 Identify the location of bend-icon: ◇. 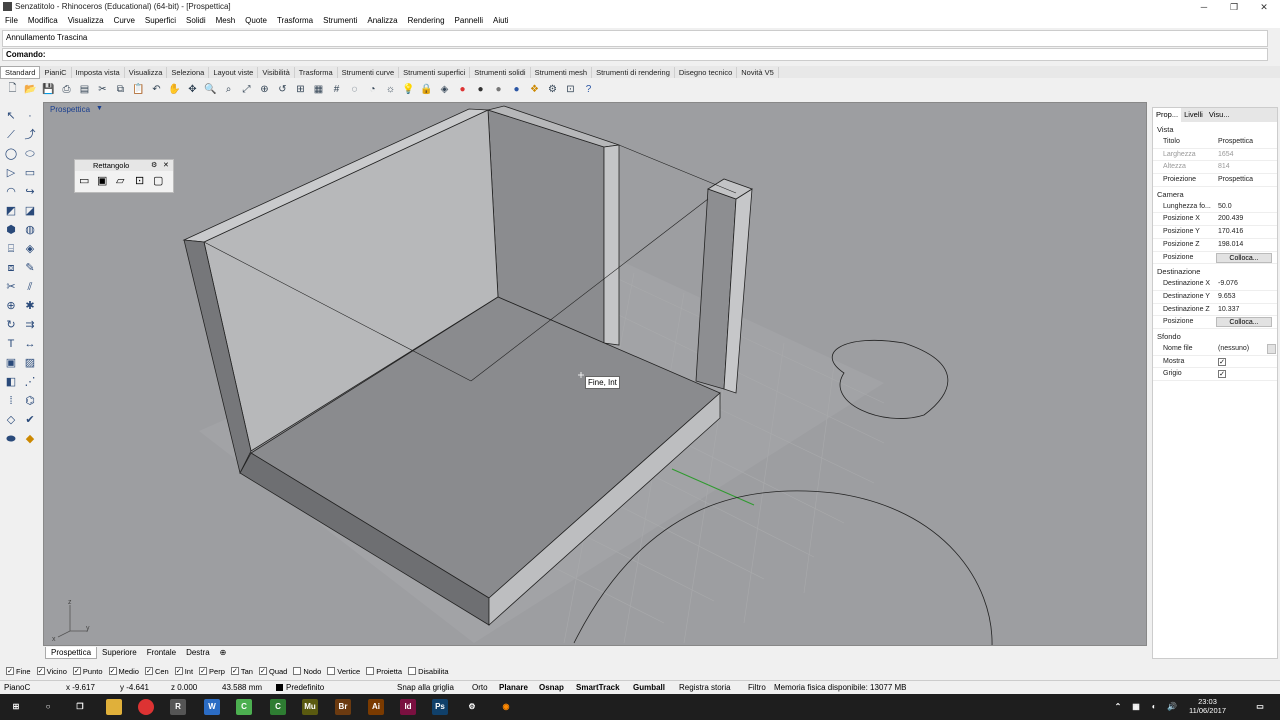
(11, 420).